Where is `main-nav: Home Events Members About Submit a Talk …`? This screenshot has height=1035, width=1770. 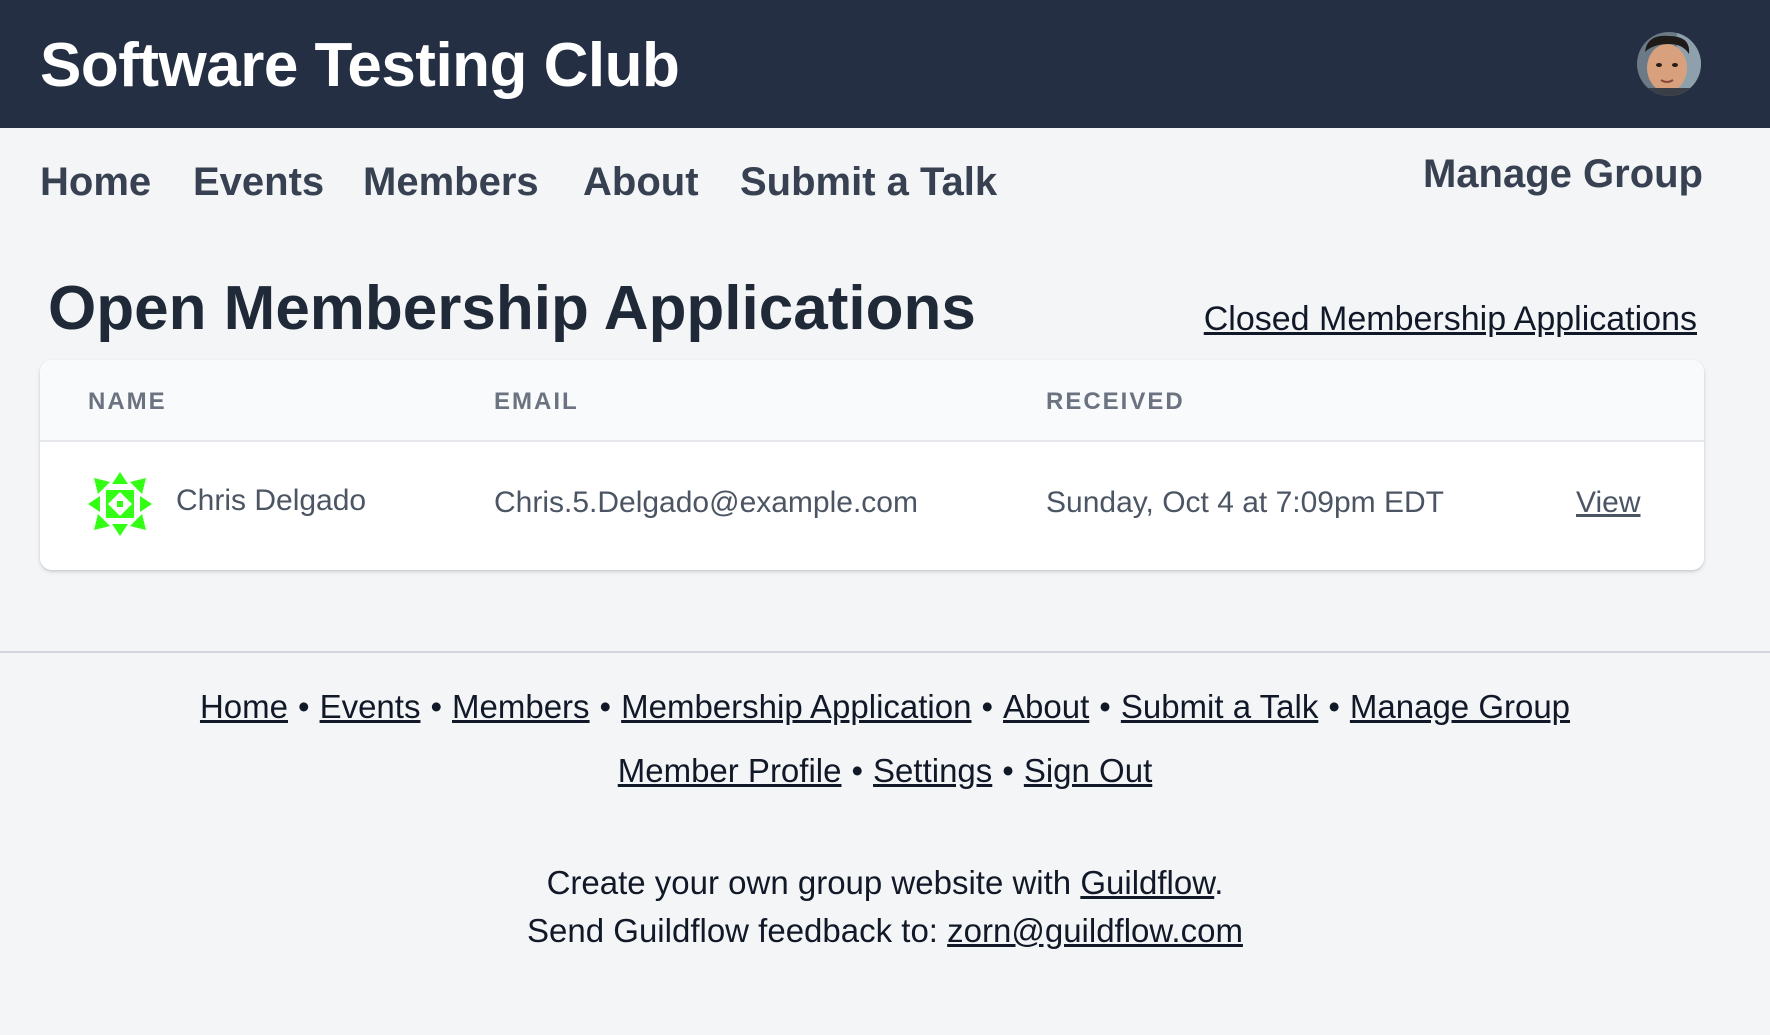
main-nav: Home Events Members About Submit a Talk … is located at coordinates (885, 178).